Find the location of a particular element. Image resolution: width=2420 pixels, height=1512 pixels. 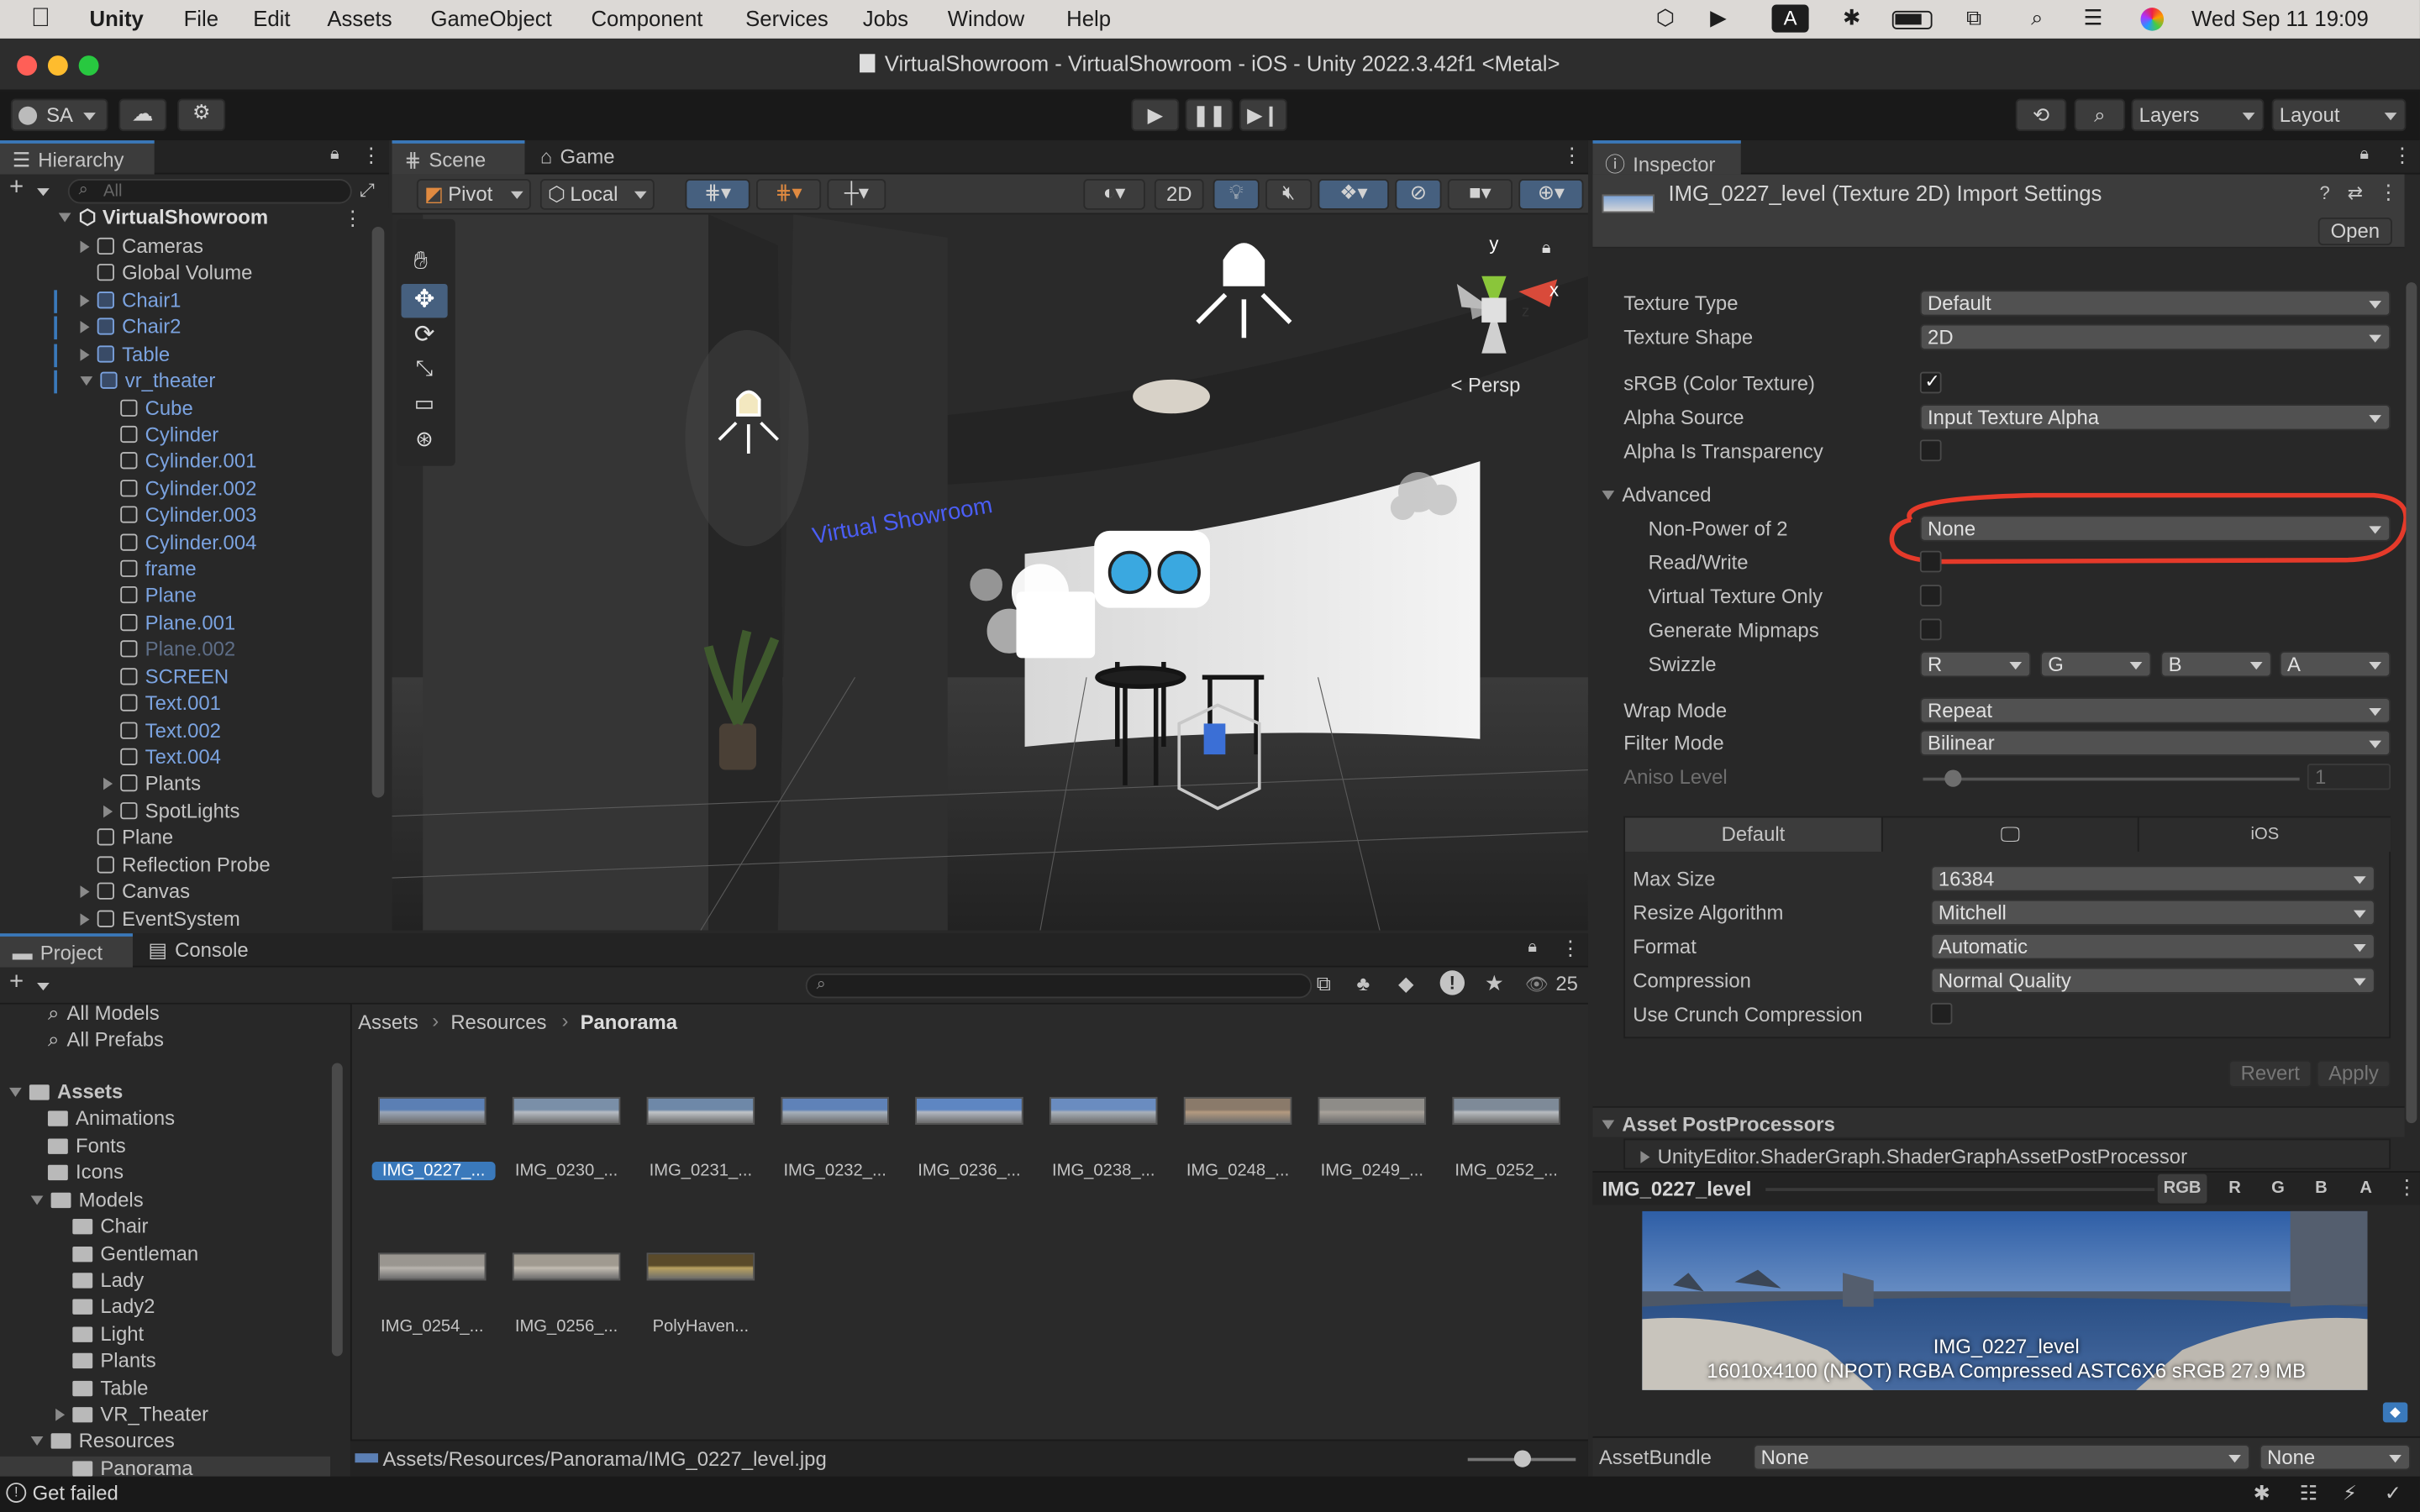

hierarchy-item: Plane.002 is located at coordinates (169, 651).